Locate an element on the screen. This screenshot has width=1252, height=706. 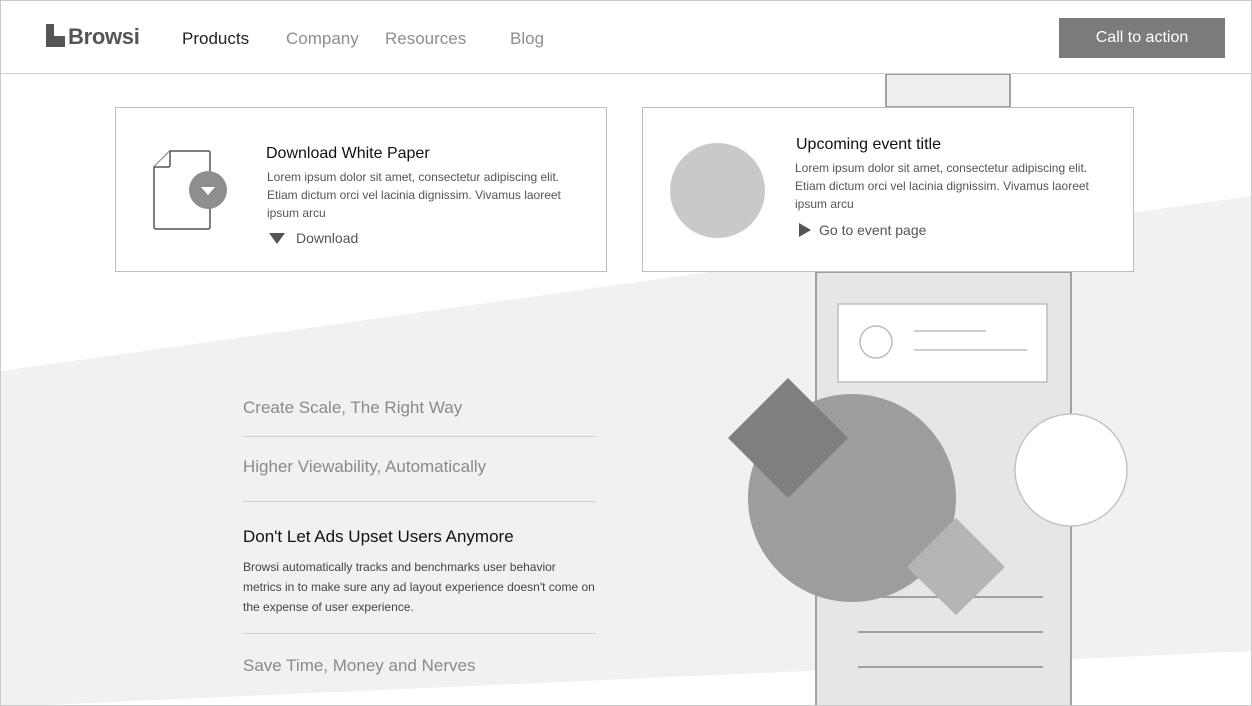
triangle-down-icon is located at coordinates (277, 238).